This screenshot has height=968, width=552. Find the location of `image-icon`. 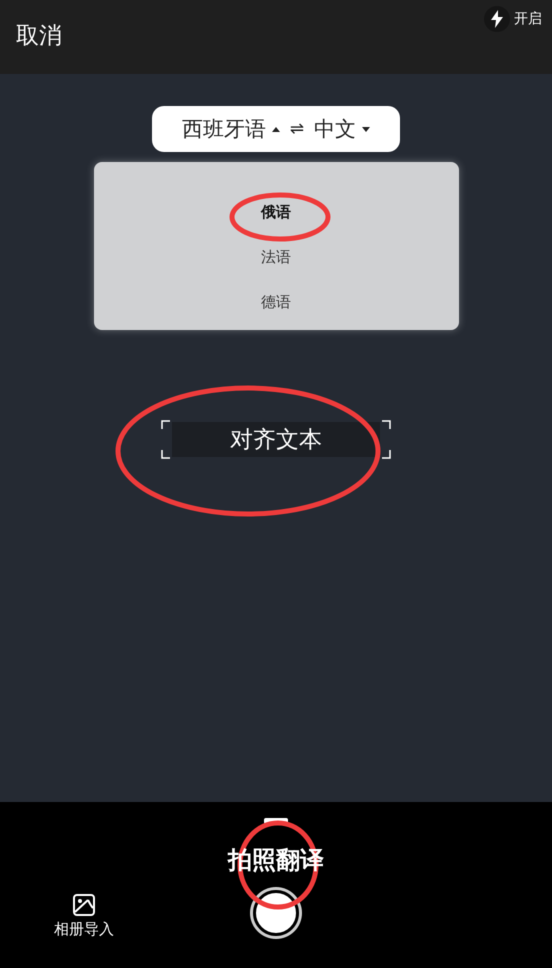

image-icon is located at coordinates (84, 905).